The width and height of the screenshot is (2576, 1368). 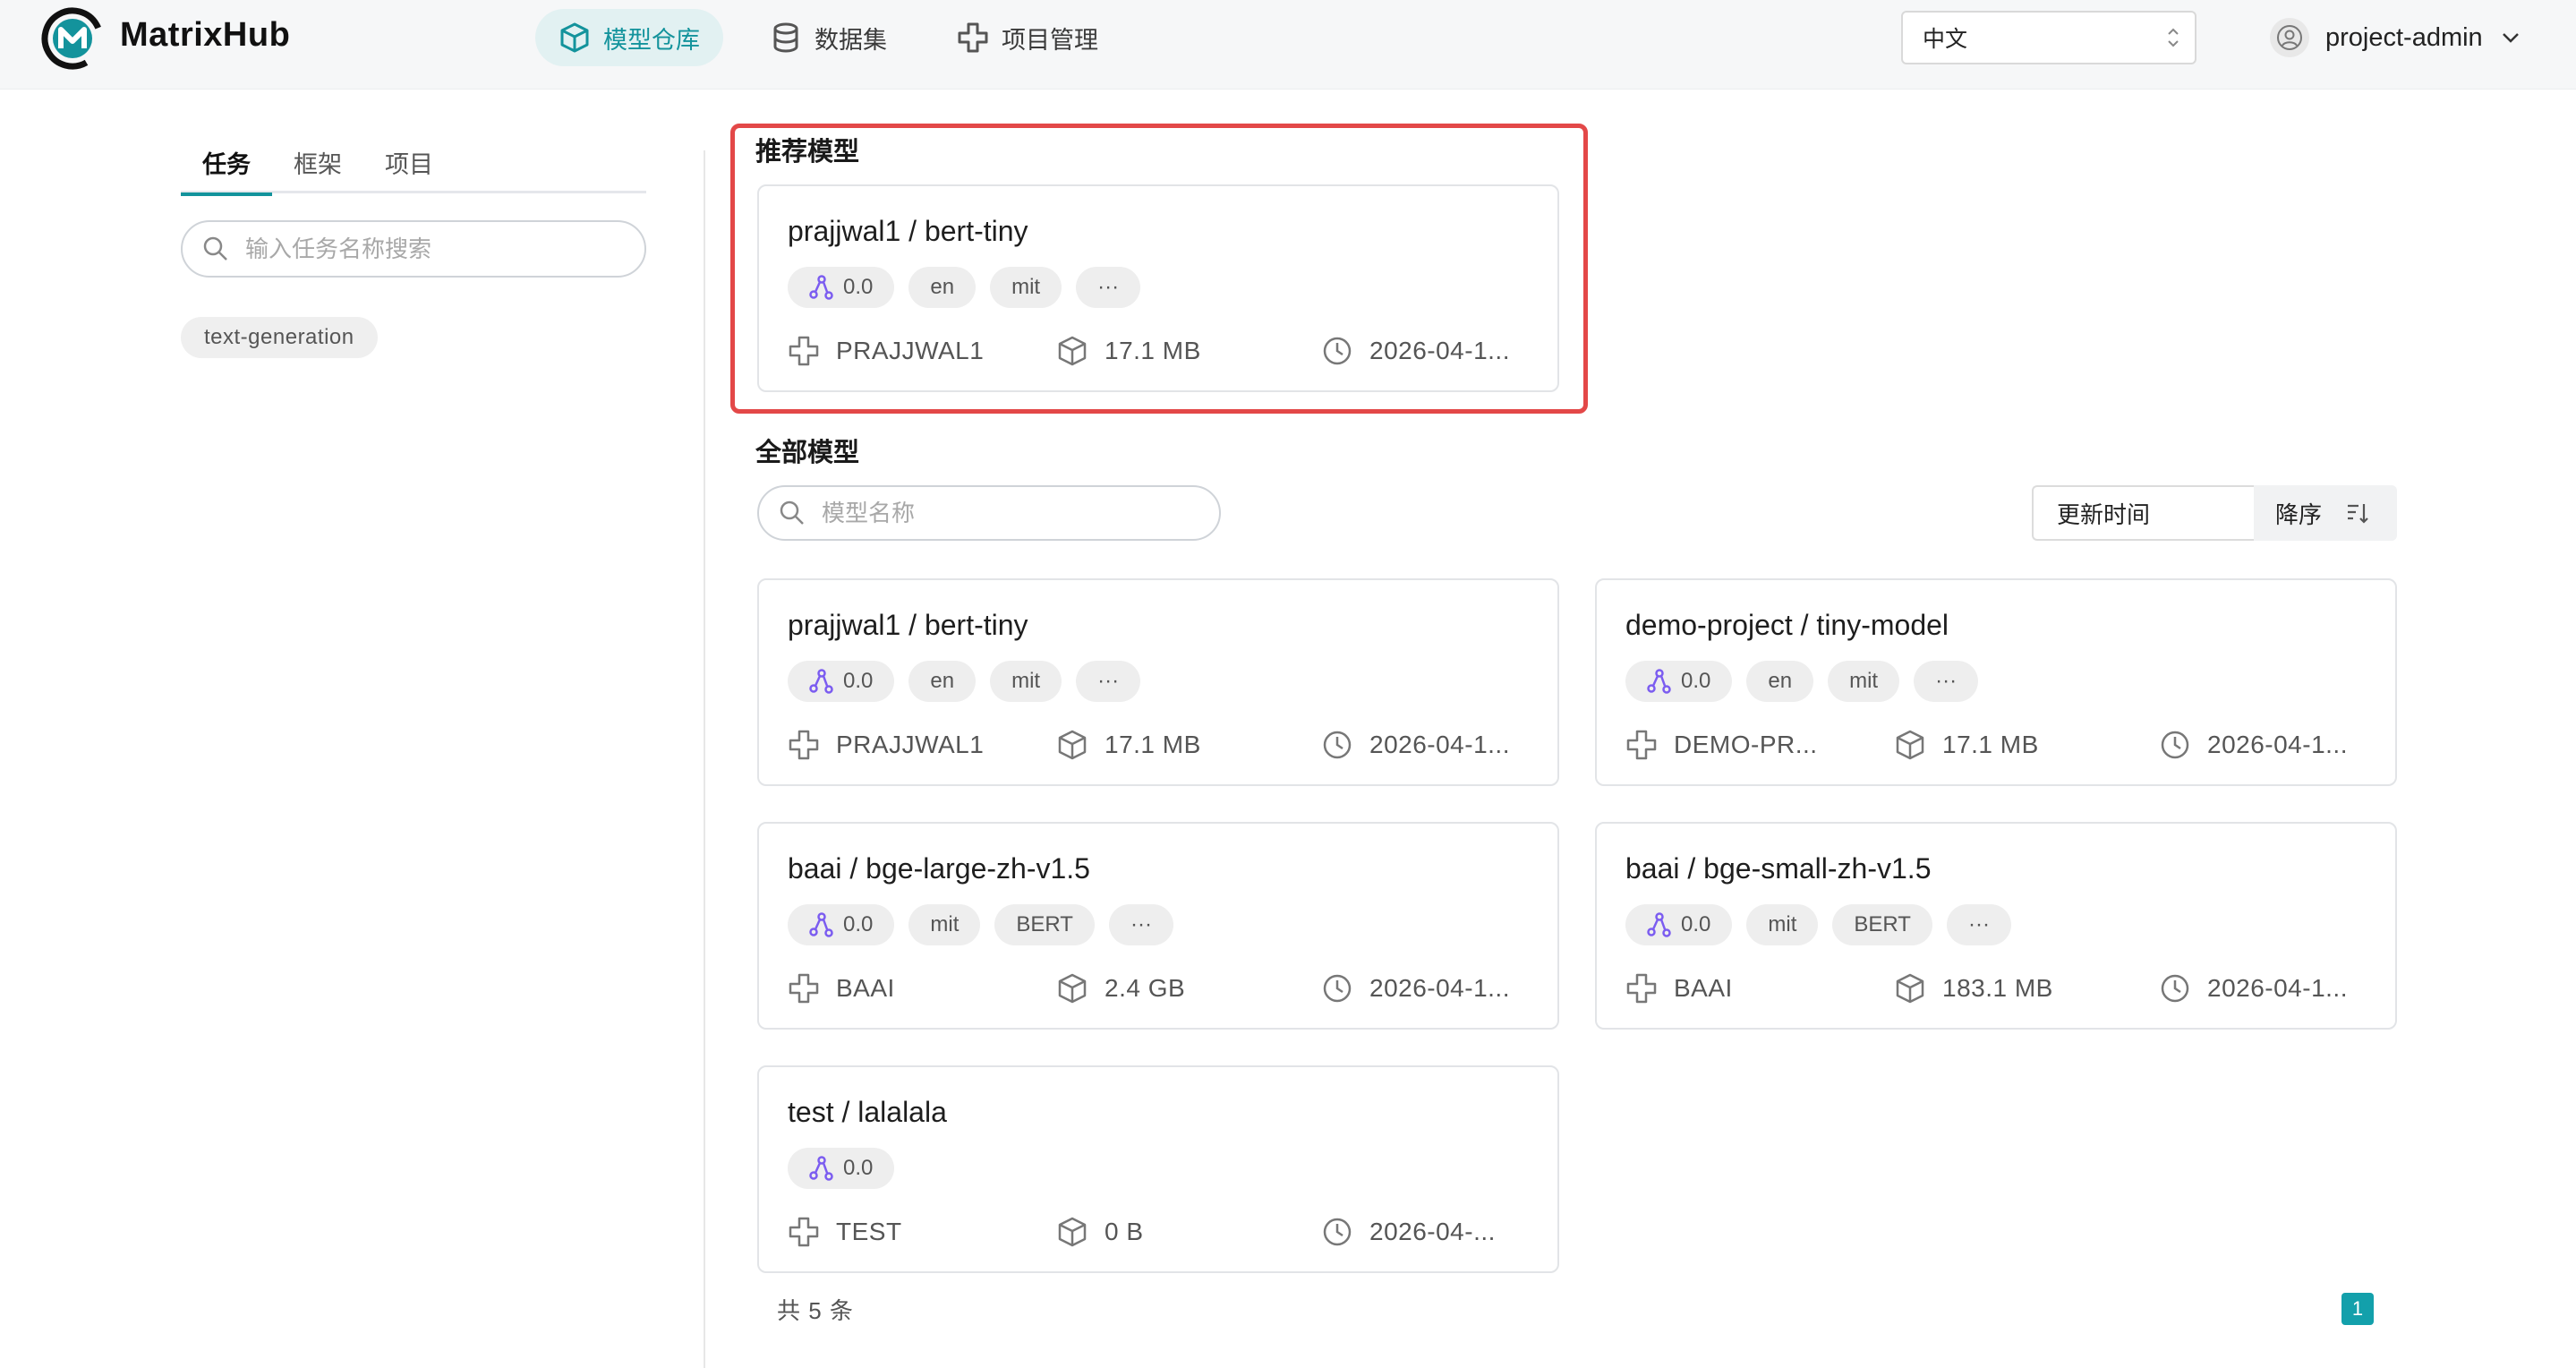 What do you see at coordinates (2510, 38) in the screenshot?
I see `chevron-down-icon` at bounding box center [2510, 38].